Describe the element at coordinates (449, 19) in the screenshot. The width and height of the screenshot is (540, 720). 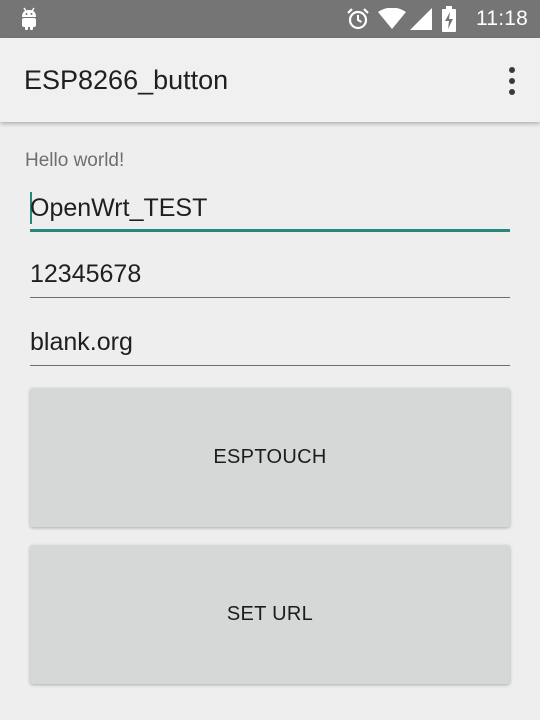
I see `battery-charging-icon` at that location.